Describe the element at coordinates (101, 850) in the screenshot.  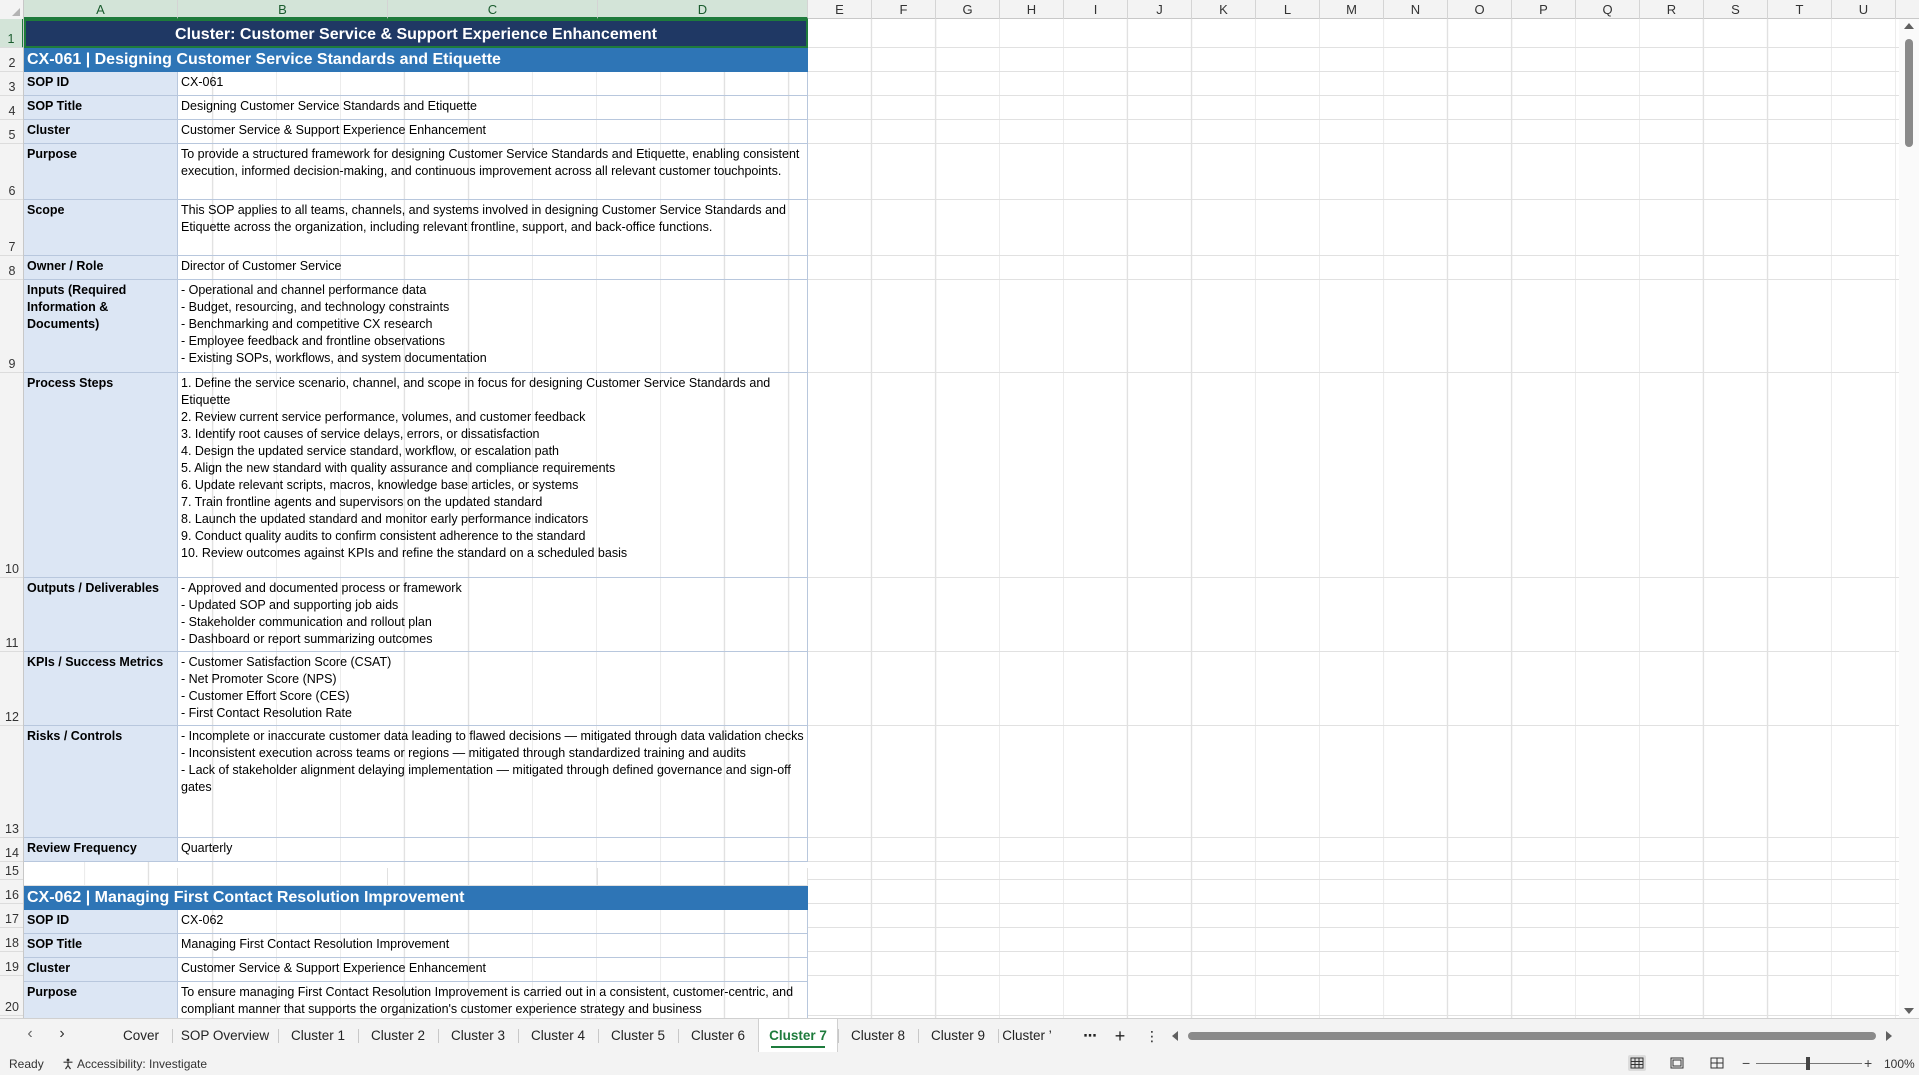
I see `field-label-cell: Review Frequency` at that location.